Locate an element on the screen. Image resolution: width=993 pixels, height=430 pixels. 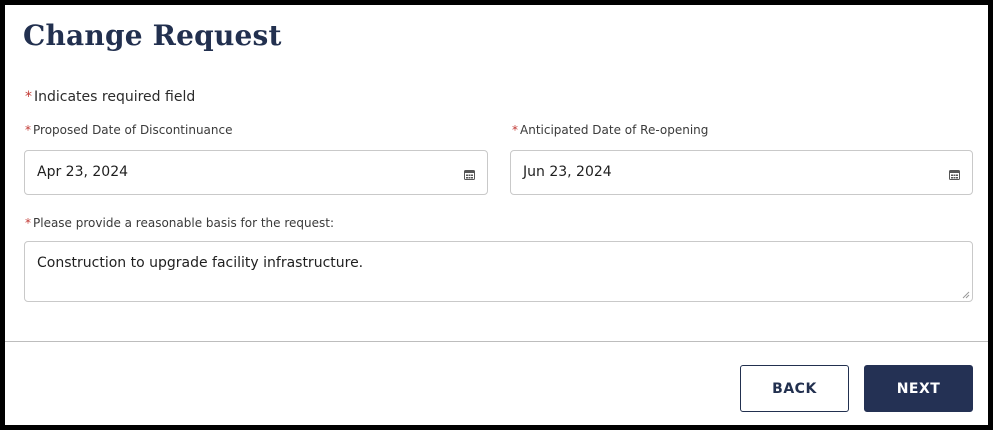
discontinuance-label: * Proposed Date of Discontinuance is located at coordinates (129, 130).